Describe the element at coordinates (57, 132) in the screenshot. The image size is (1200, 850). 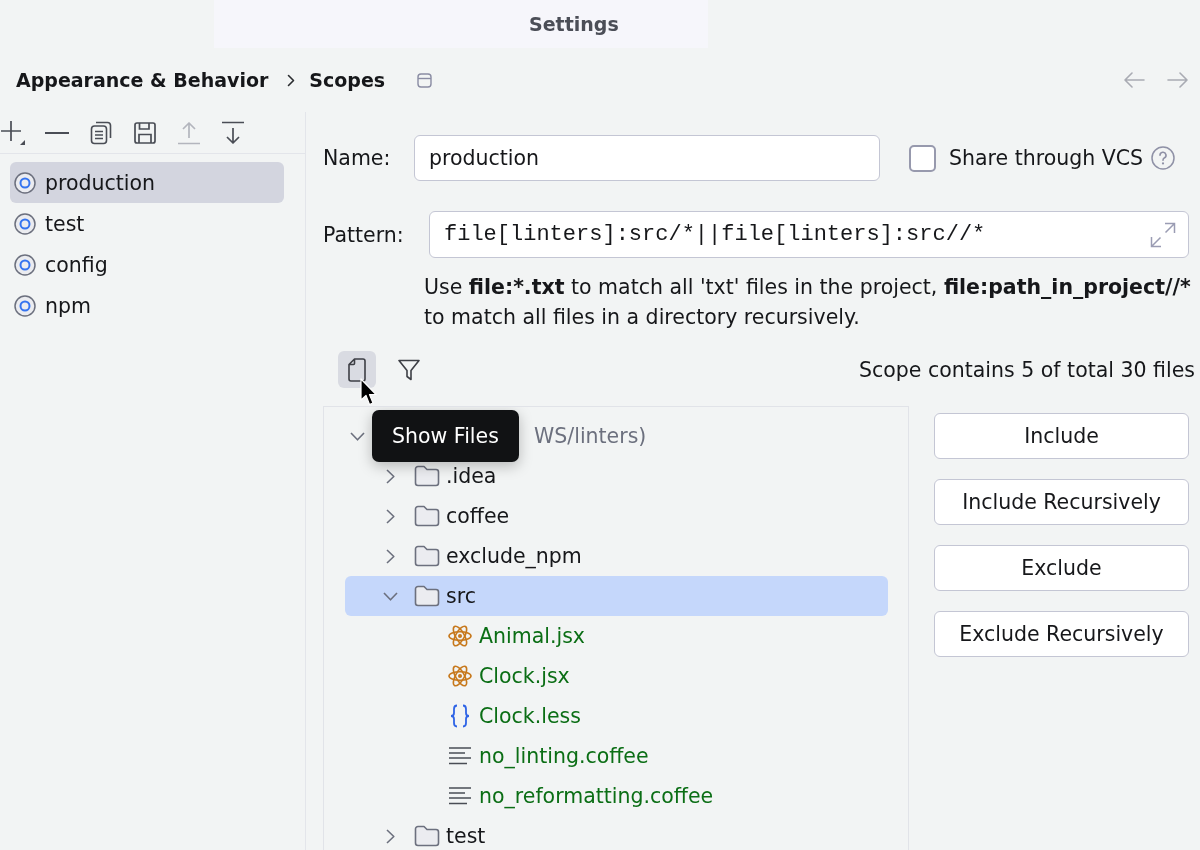
I see `minus-icon` at that location.